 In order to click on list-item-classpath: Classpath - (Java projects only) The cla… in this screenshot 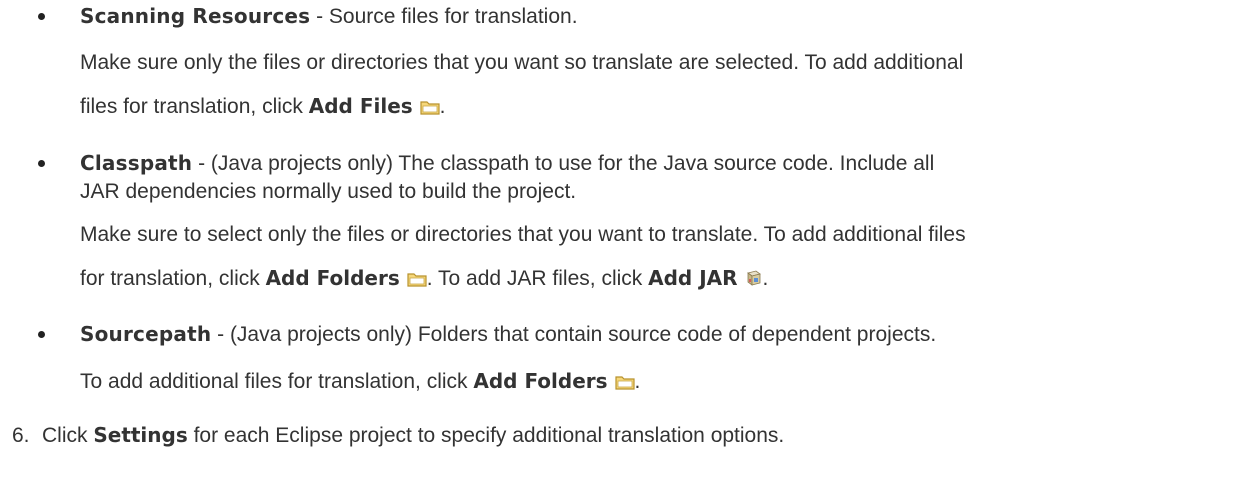, I will do `click(507, 163)`.